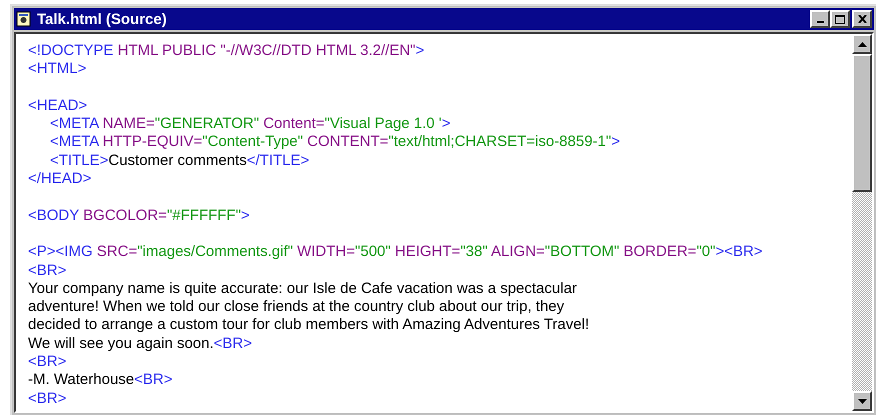 Image resolution: width=876 pixels, height=415 pixels. I want to click on scroll-up-button, so click(862, 44).